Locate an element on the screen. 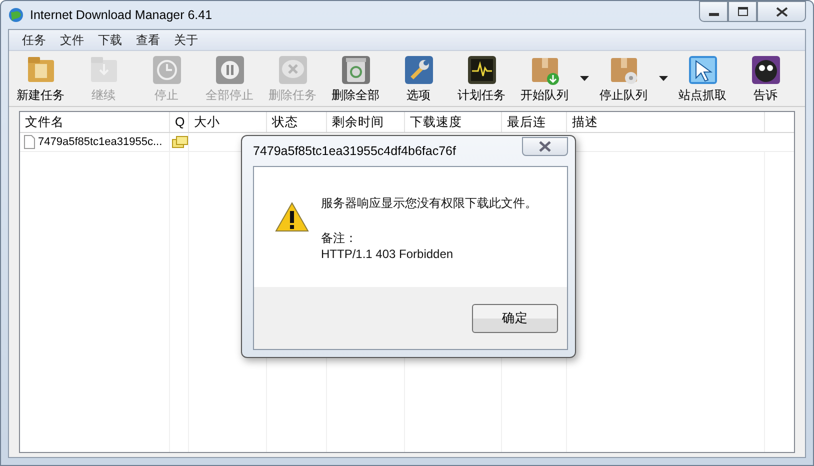 This screenshot has width=814, height=466. file-icon is located at coordinates (29, 142).